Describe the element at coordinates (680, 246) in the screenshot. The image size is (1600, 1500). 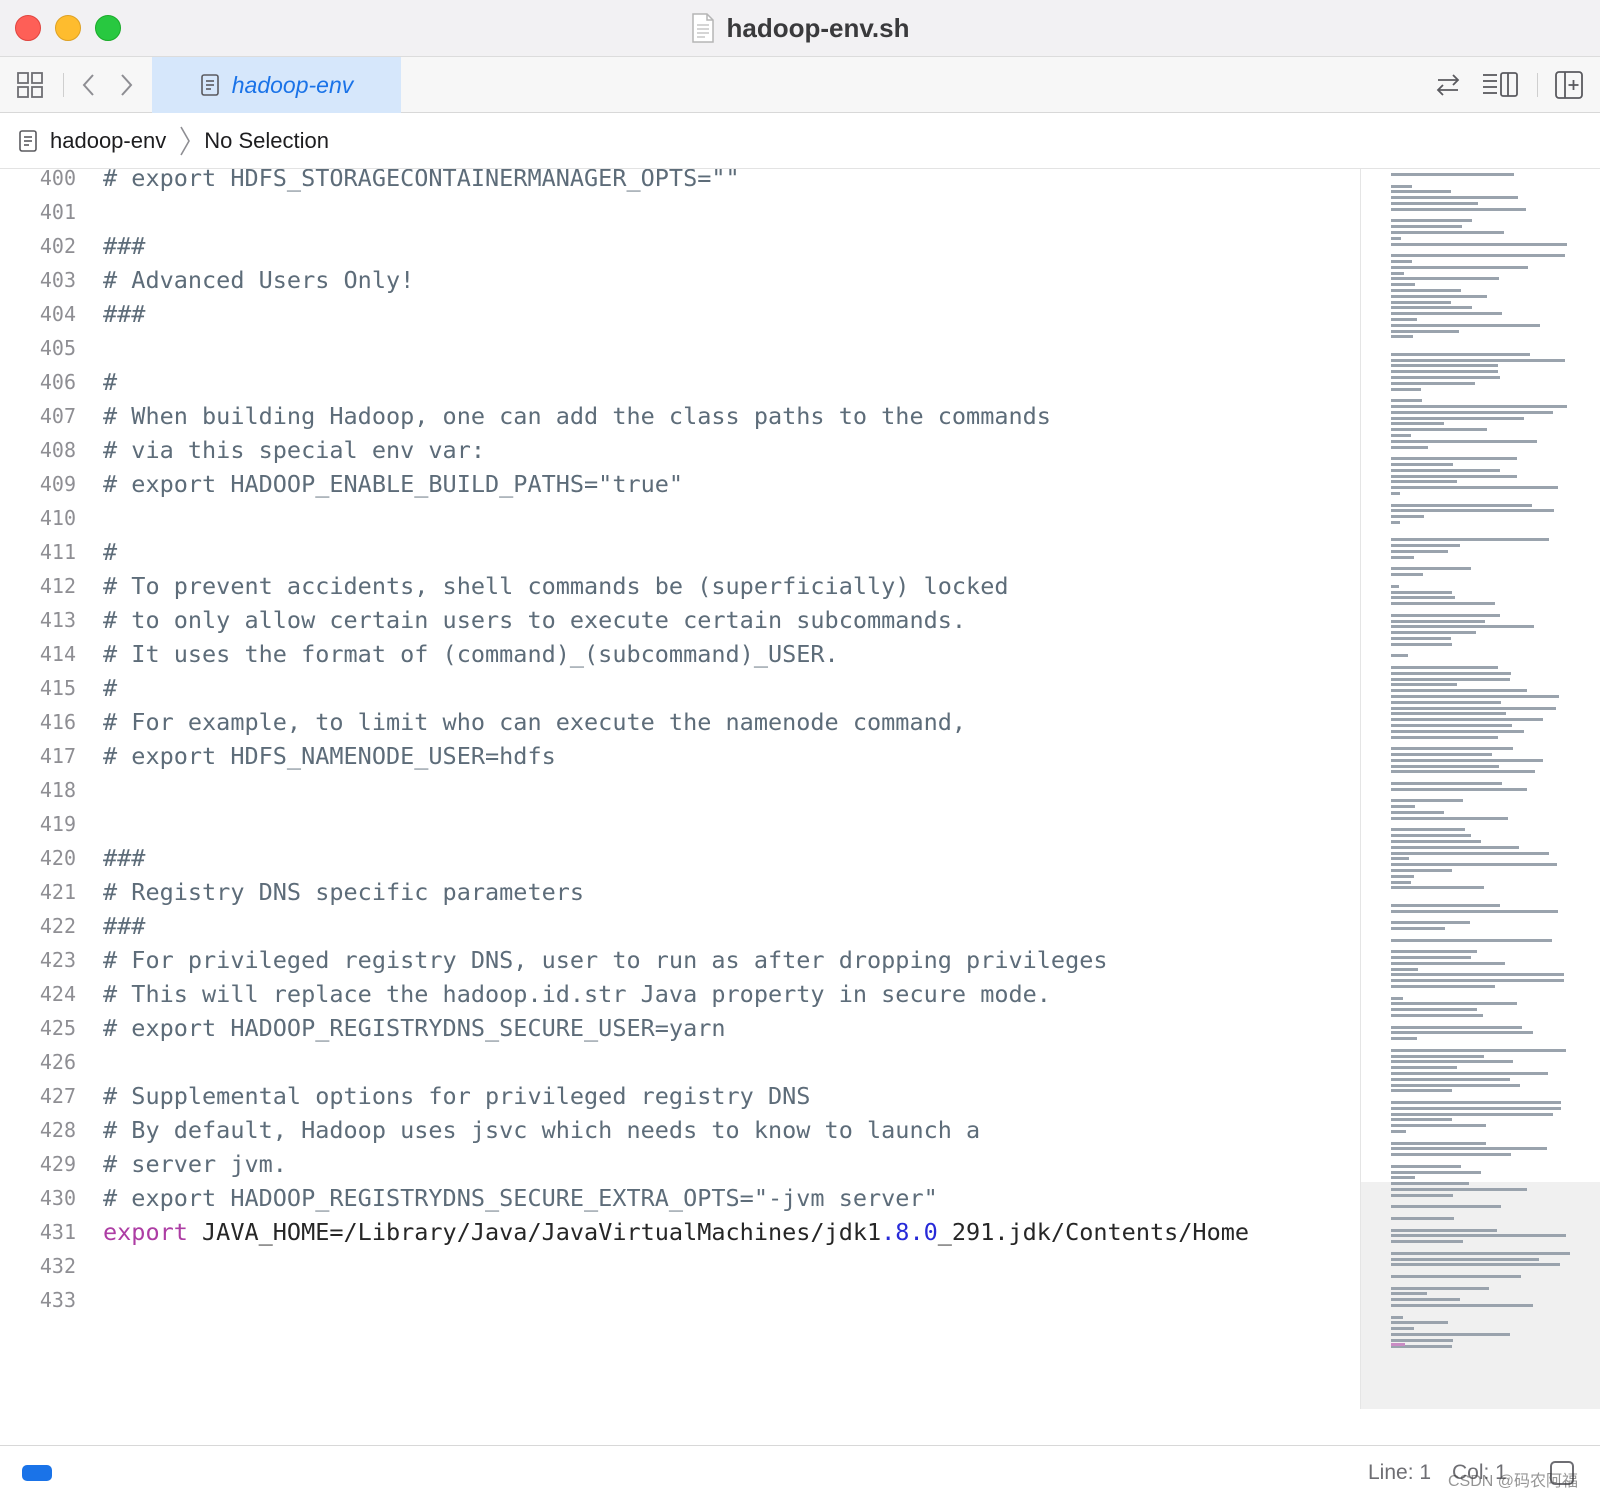
I see `code-line: 402 ###` at that location.